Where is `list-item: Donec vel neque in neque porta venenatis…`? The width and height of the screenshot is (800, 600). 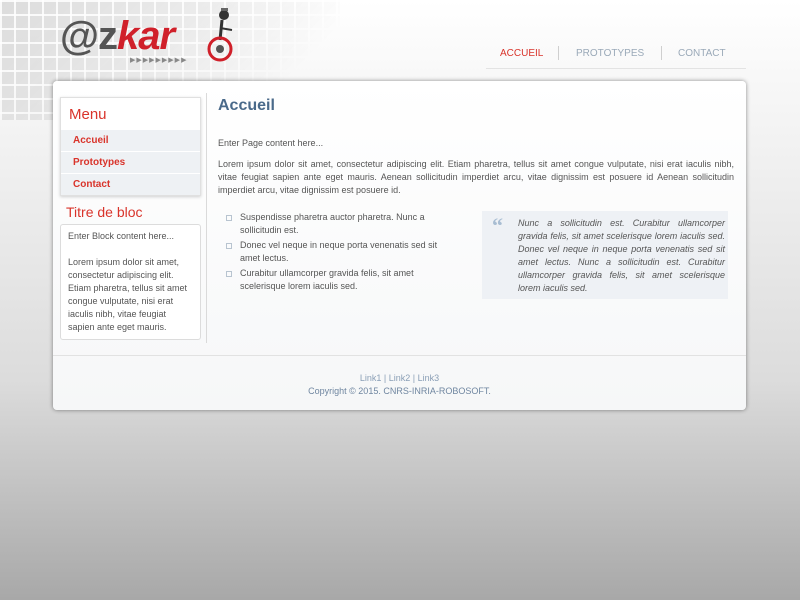 list-item: Donec vel neque in neque porta venenatis… is located at coordinates (341, 252).